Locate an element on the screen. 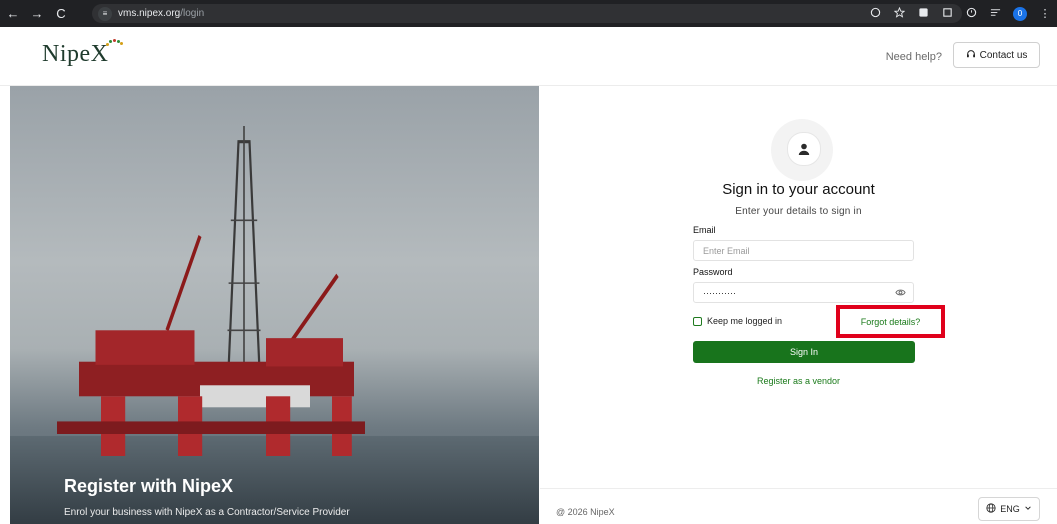 The image size is (1057, 524). contact-us-label: Contact us is located at coordinates (1003, 55).